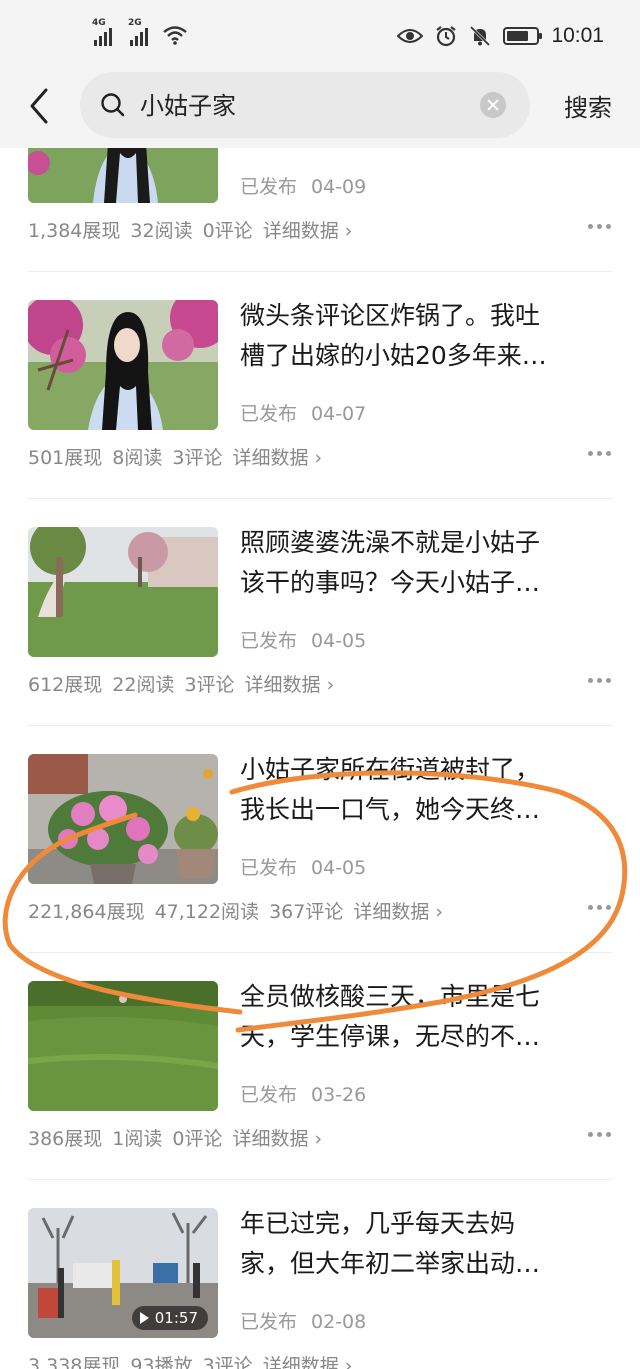  I want to click on reads-count: 47,122阅读, so click(207, 912).